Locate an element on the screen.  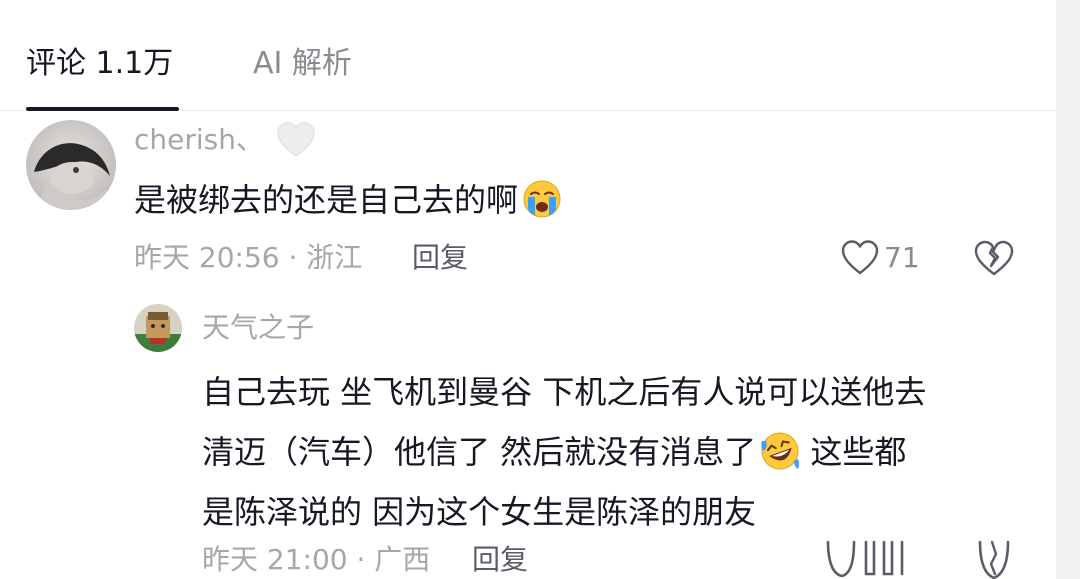
reply-text-line: 自己去玩 坐飞机到曼谷 下机之后有人说可以送他去 is located at coordinates (564, 392).